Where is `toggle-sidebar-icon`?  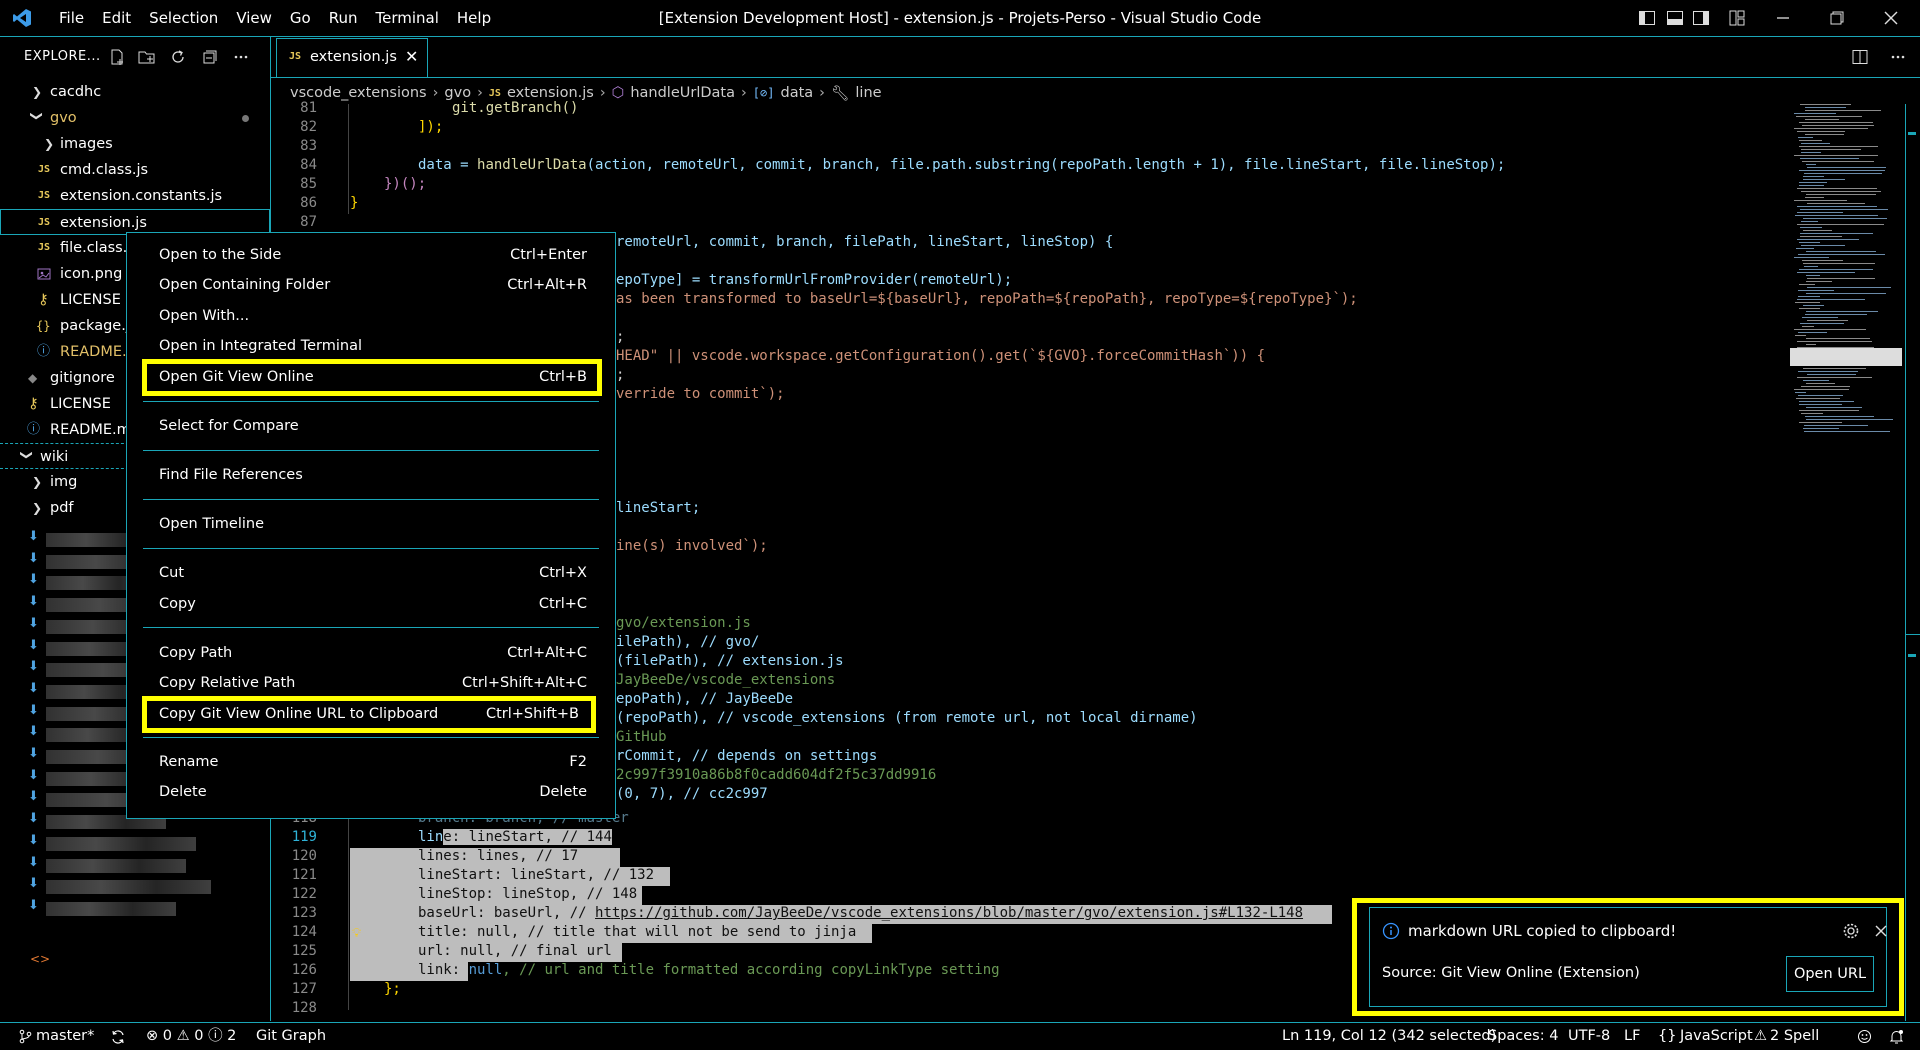 toggle-sidebar-icon is located at coordinates (1647, 18).